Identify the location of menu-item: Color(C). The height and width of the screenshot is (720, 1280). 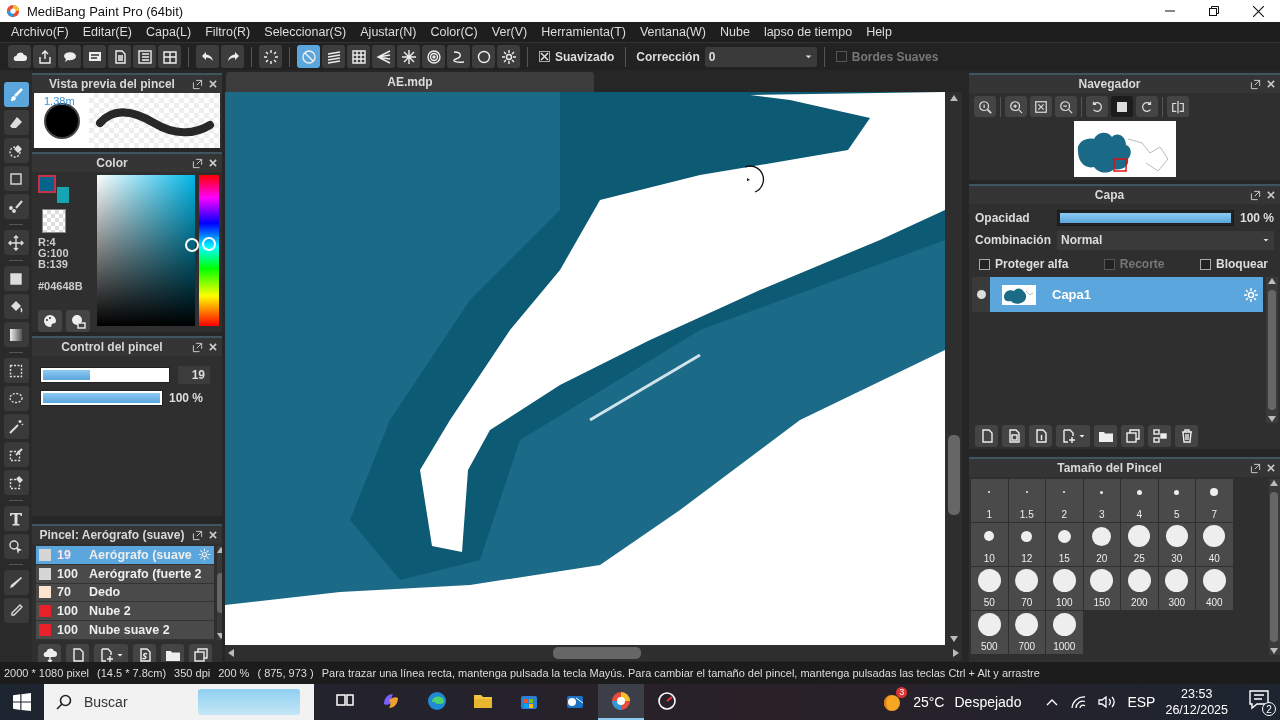
(454, 32).